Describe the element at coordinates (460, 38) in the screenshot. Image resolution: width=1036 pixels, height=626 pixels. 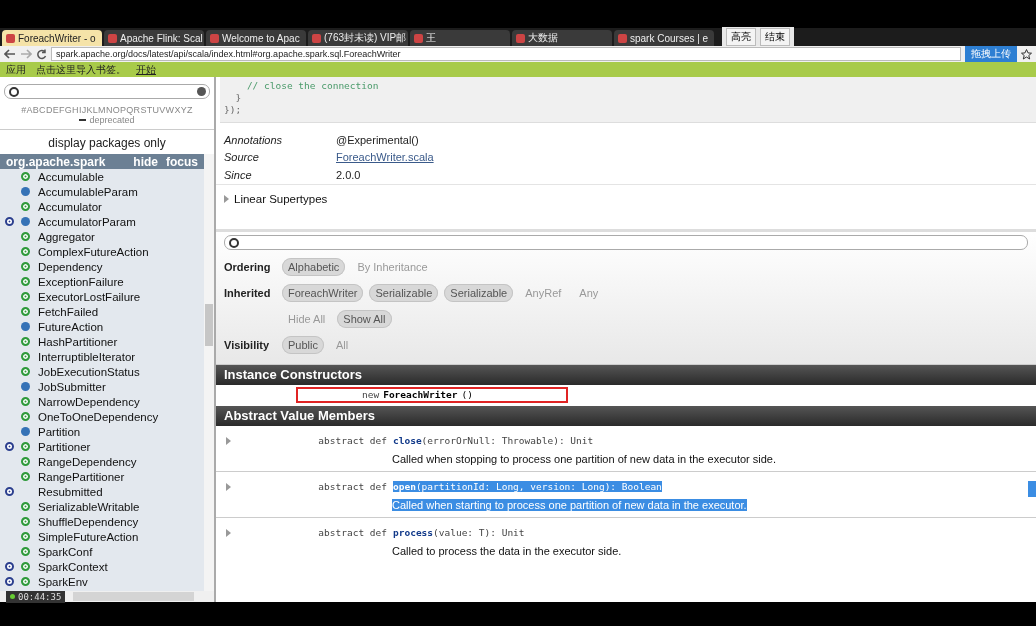
I see `browser-tab: 王` at that location.